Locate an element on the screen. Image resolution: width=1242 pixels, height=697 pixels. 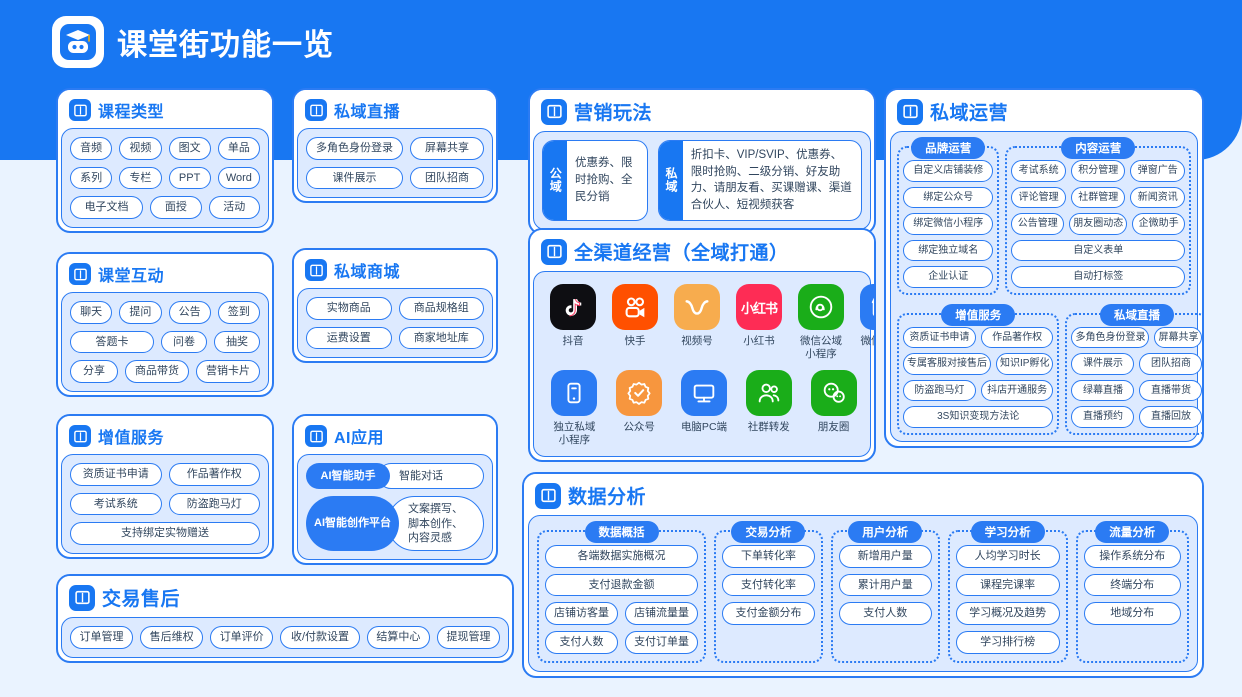
pill: 3S知识变现方法论 is located at coordinates (978, 417).